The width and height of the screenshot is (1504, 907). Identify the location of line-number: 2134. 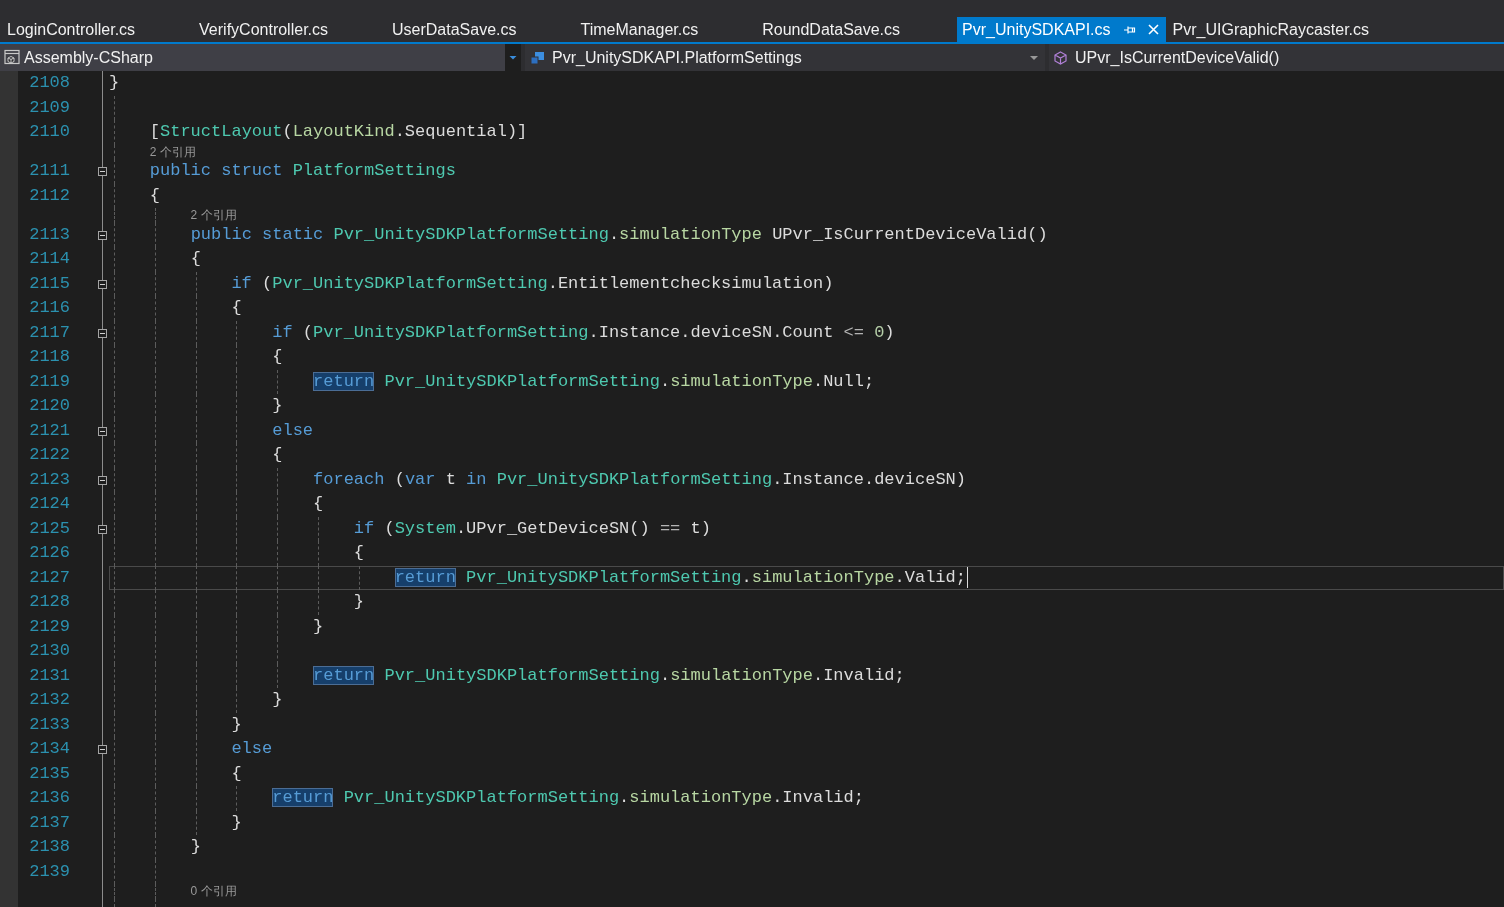
(49, 748).